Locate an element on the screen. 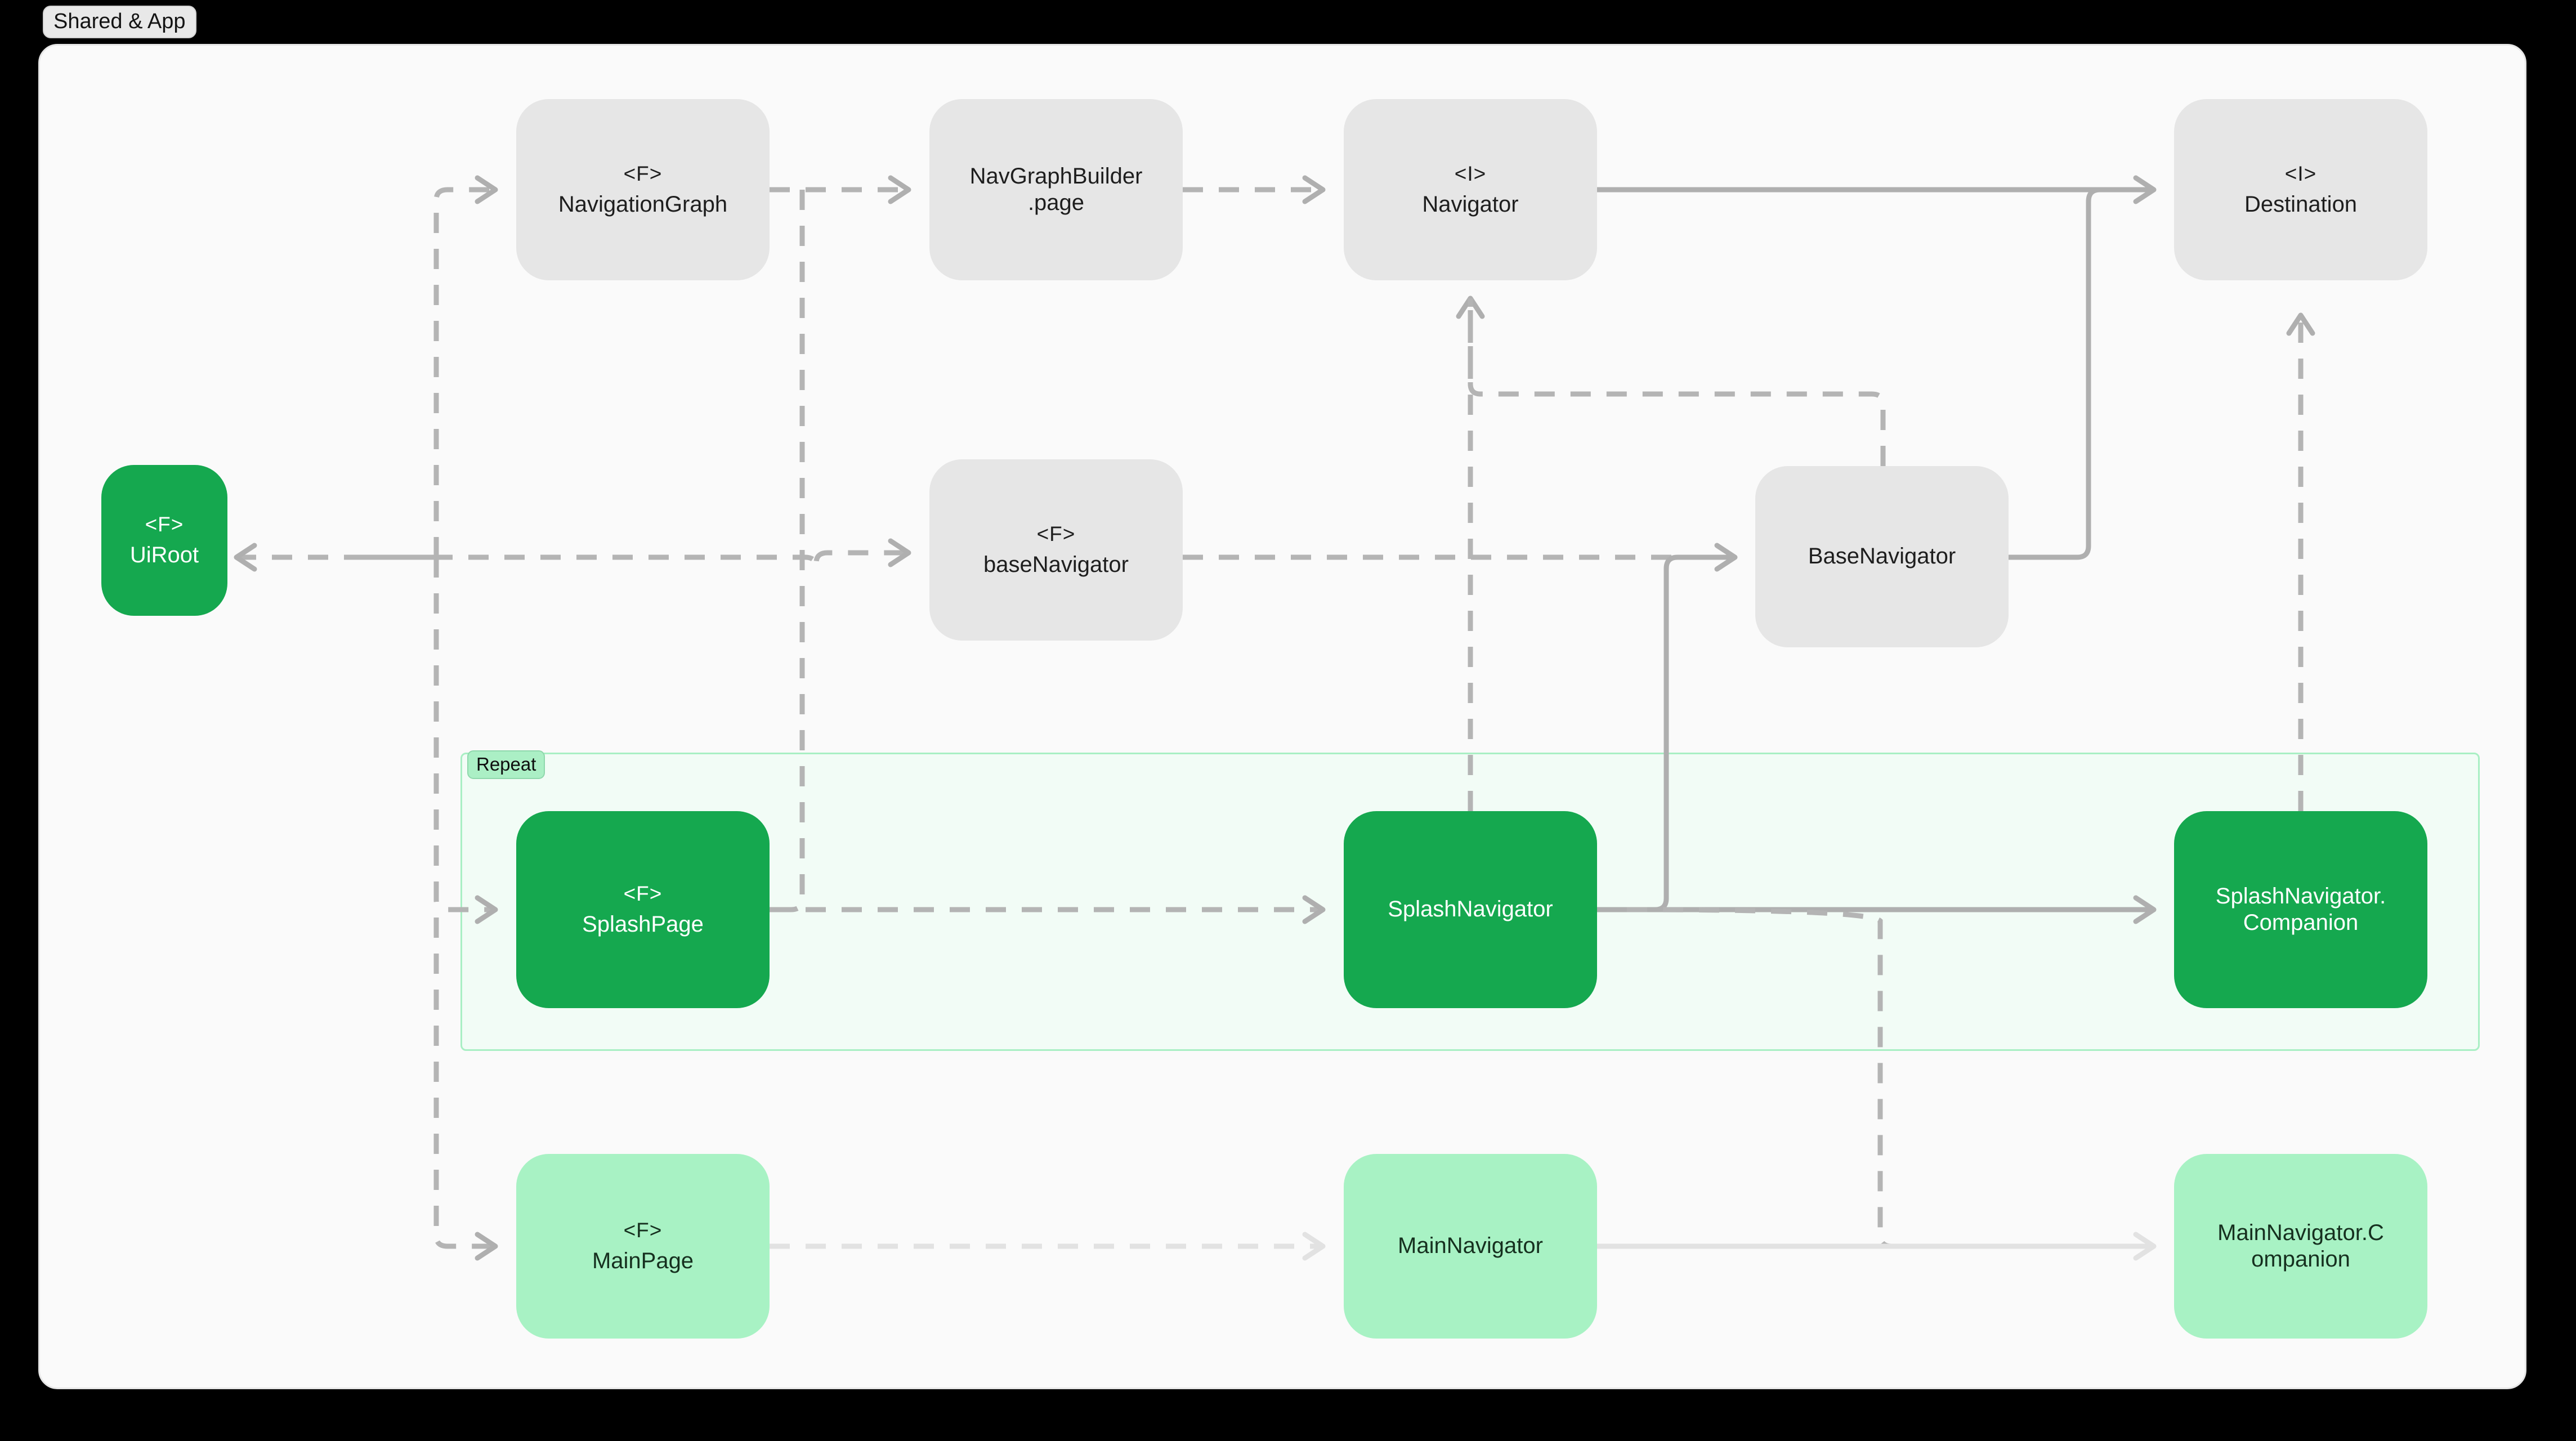  node-label: NavGraphBuilder .page is located at coordinates (1056, 189).